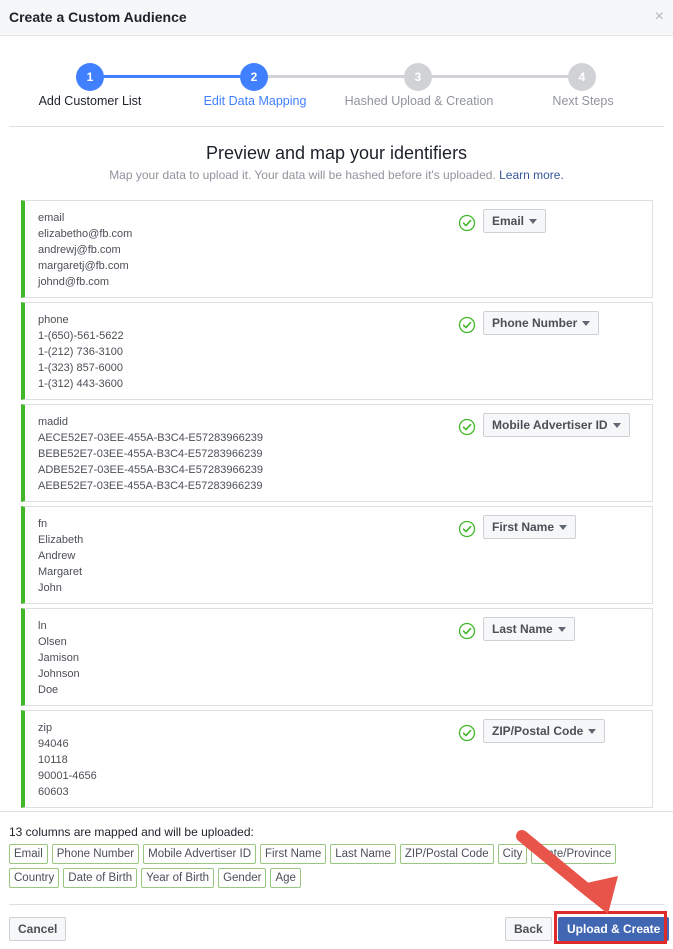  Describe the element at coordinates (508, 221) in the screenshot. I see `mapping-dropdown-label: Email` at that location.